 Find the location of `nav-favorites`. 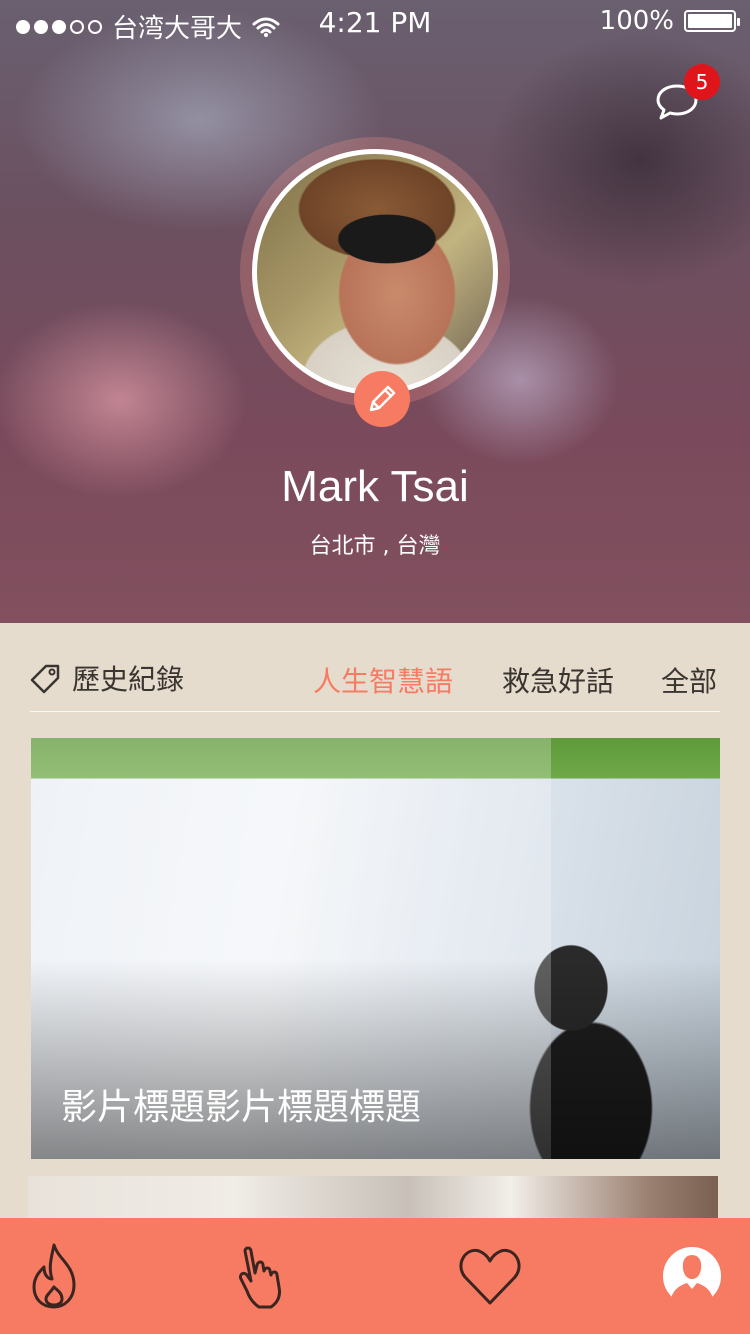

nav-favorites is located at coordinates (490, 1276).